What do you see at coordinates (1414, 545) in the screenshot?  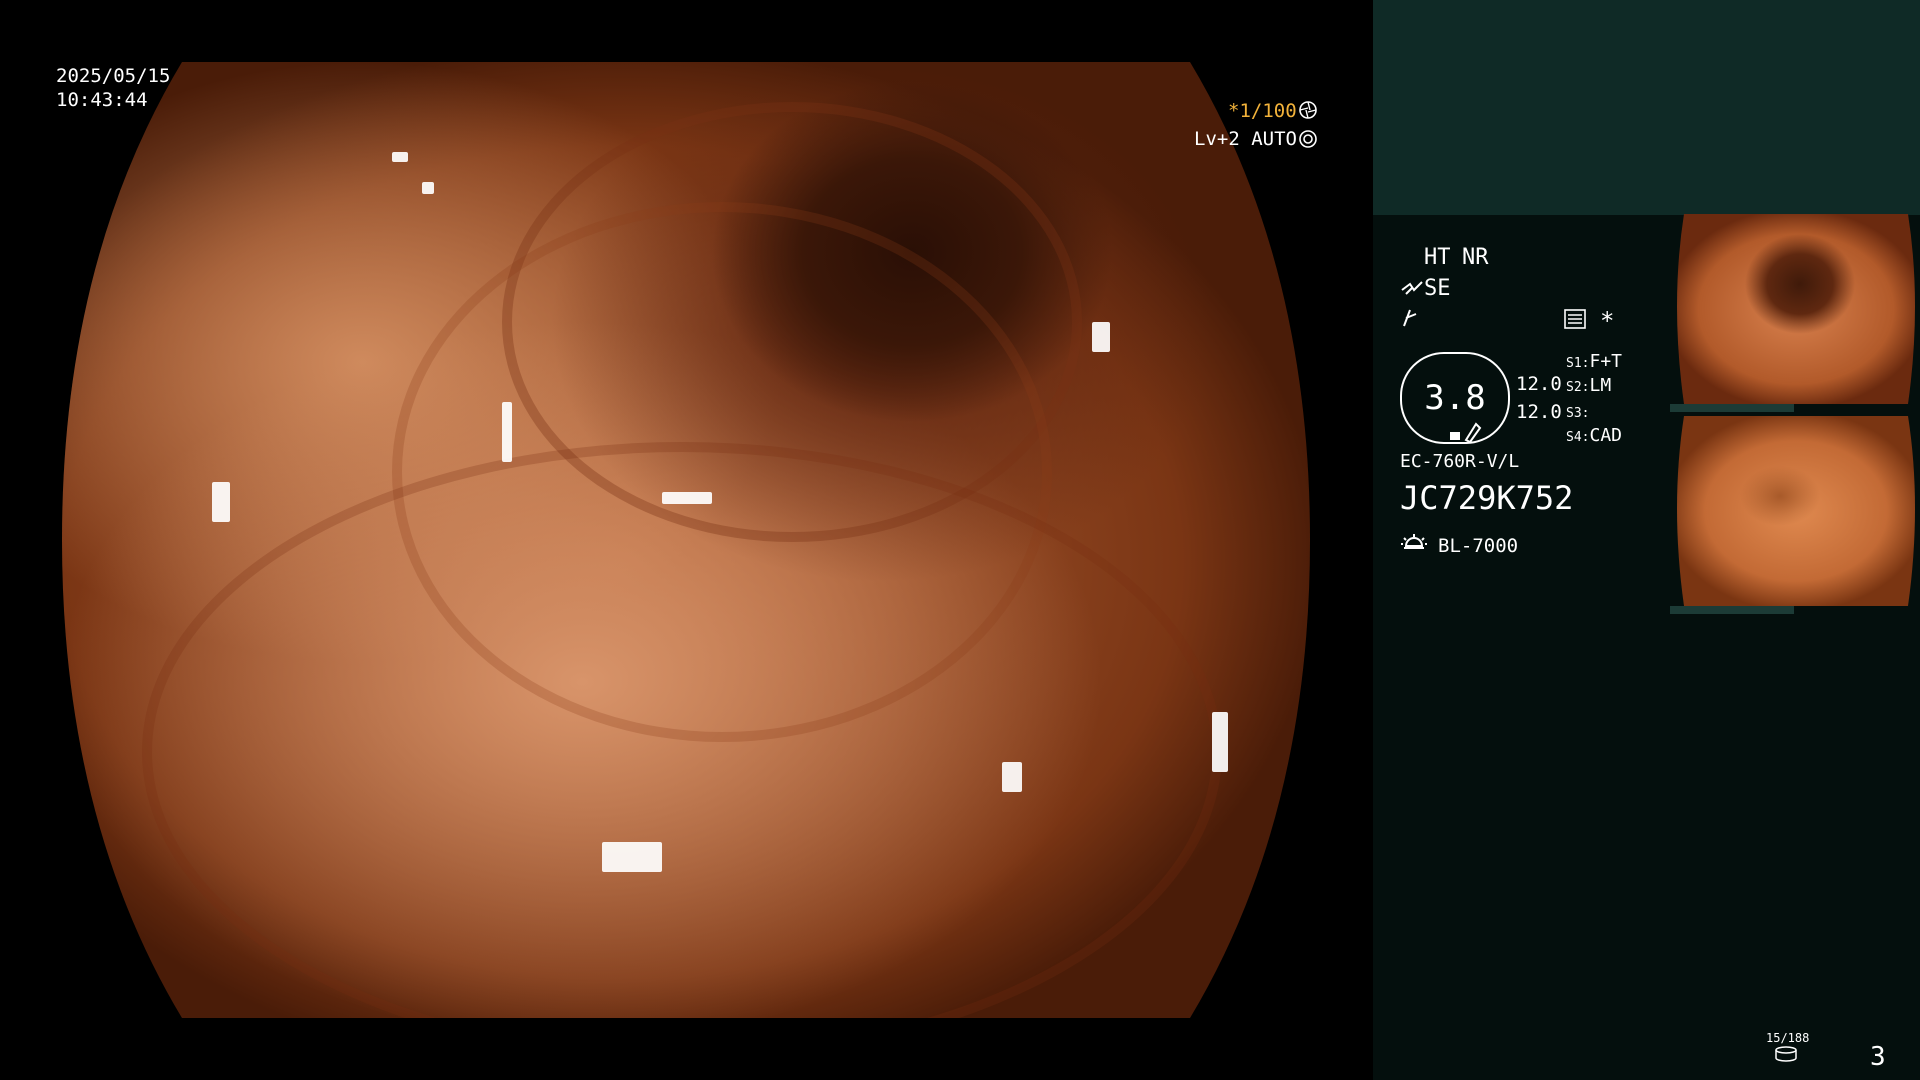 I see `lamp-icon` at bounding box center [1414, 545].